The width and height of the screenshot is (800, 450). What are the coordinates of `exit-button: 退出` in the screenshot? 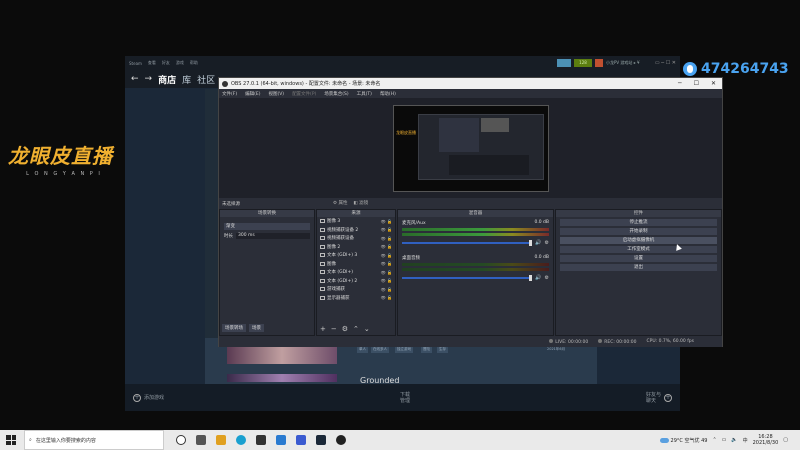 It's located at (638, 267).